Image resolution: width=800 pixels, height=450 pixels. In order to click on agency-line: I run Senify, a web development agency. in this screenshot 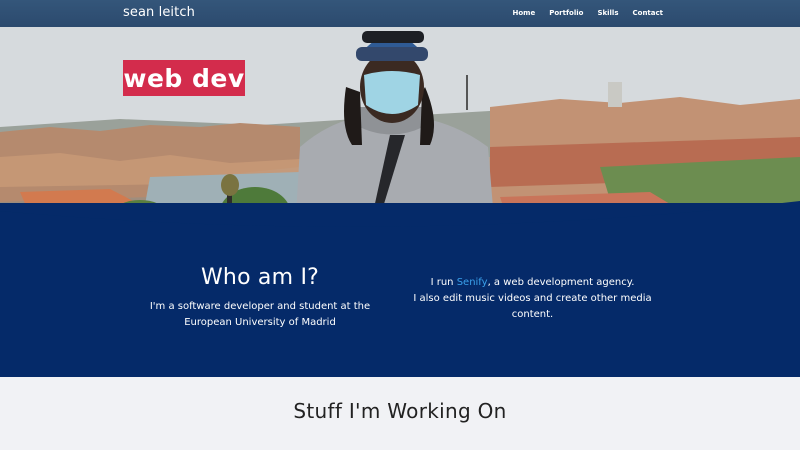, I will do `click(532, 283)`.